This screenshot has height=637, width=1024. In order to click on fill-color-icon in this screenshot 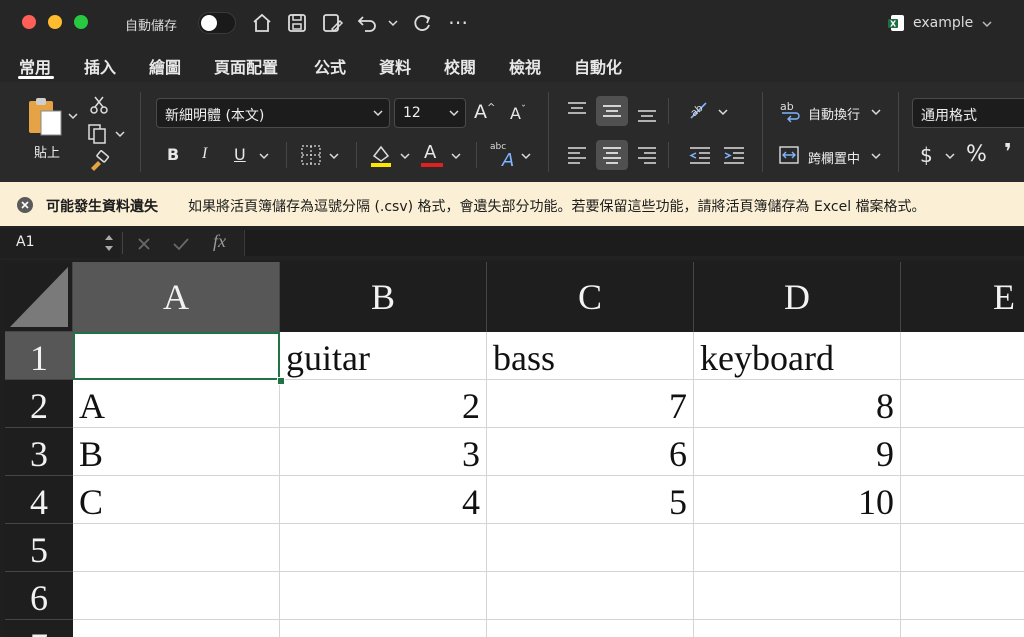, I will do `click(381, 155)`.